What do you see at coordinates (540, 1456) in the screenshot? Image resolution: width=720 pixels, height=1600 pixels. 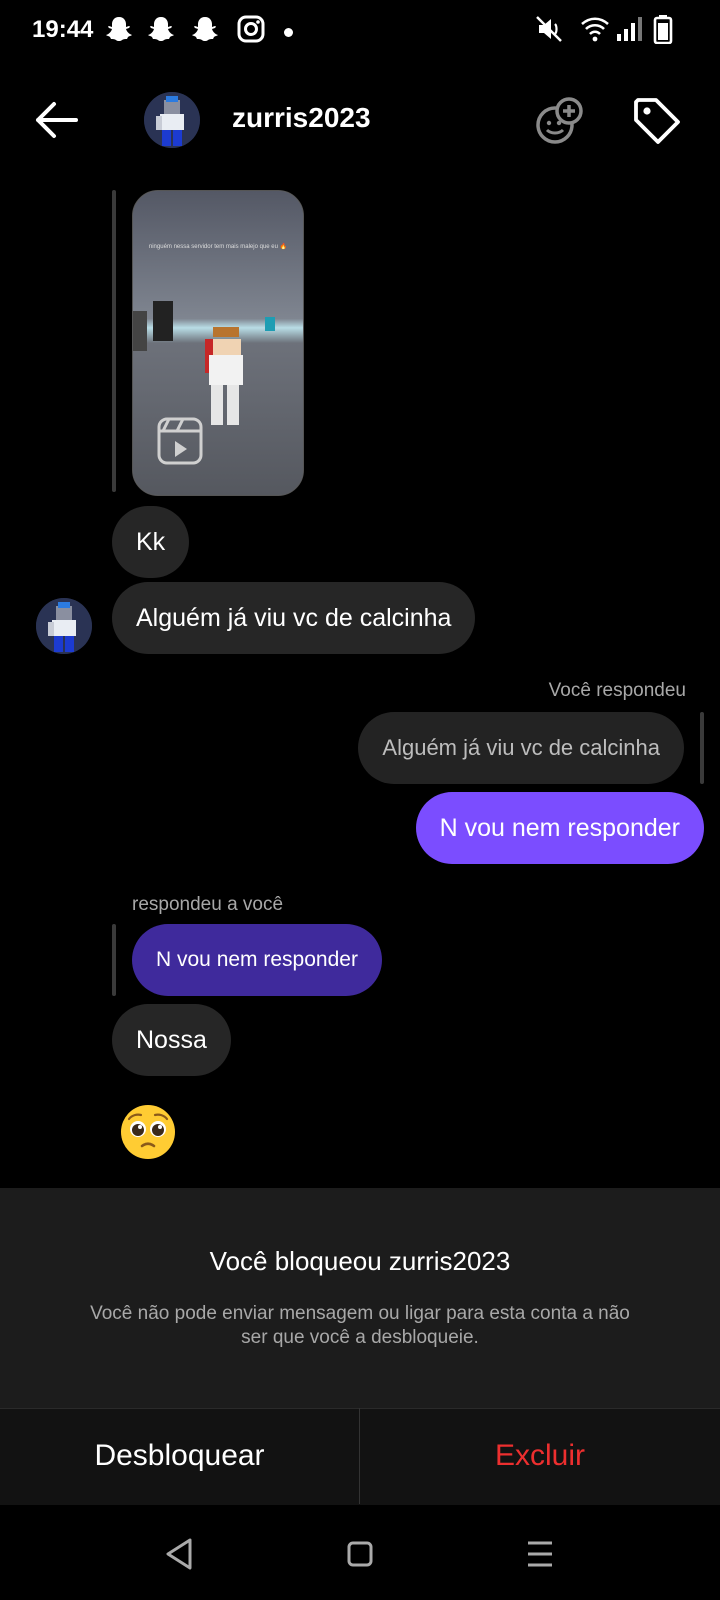 I see `delete-button: Excluir` at bounding box center [540, 1456].